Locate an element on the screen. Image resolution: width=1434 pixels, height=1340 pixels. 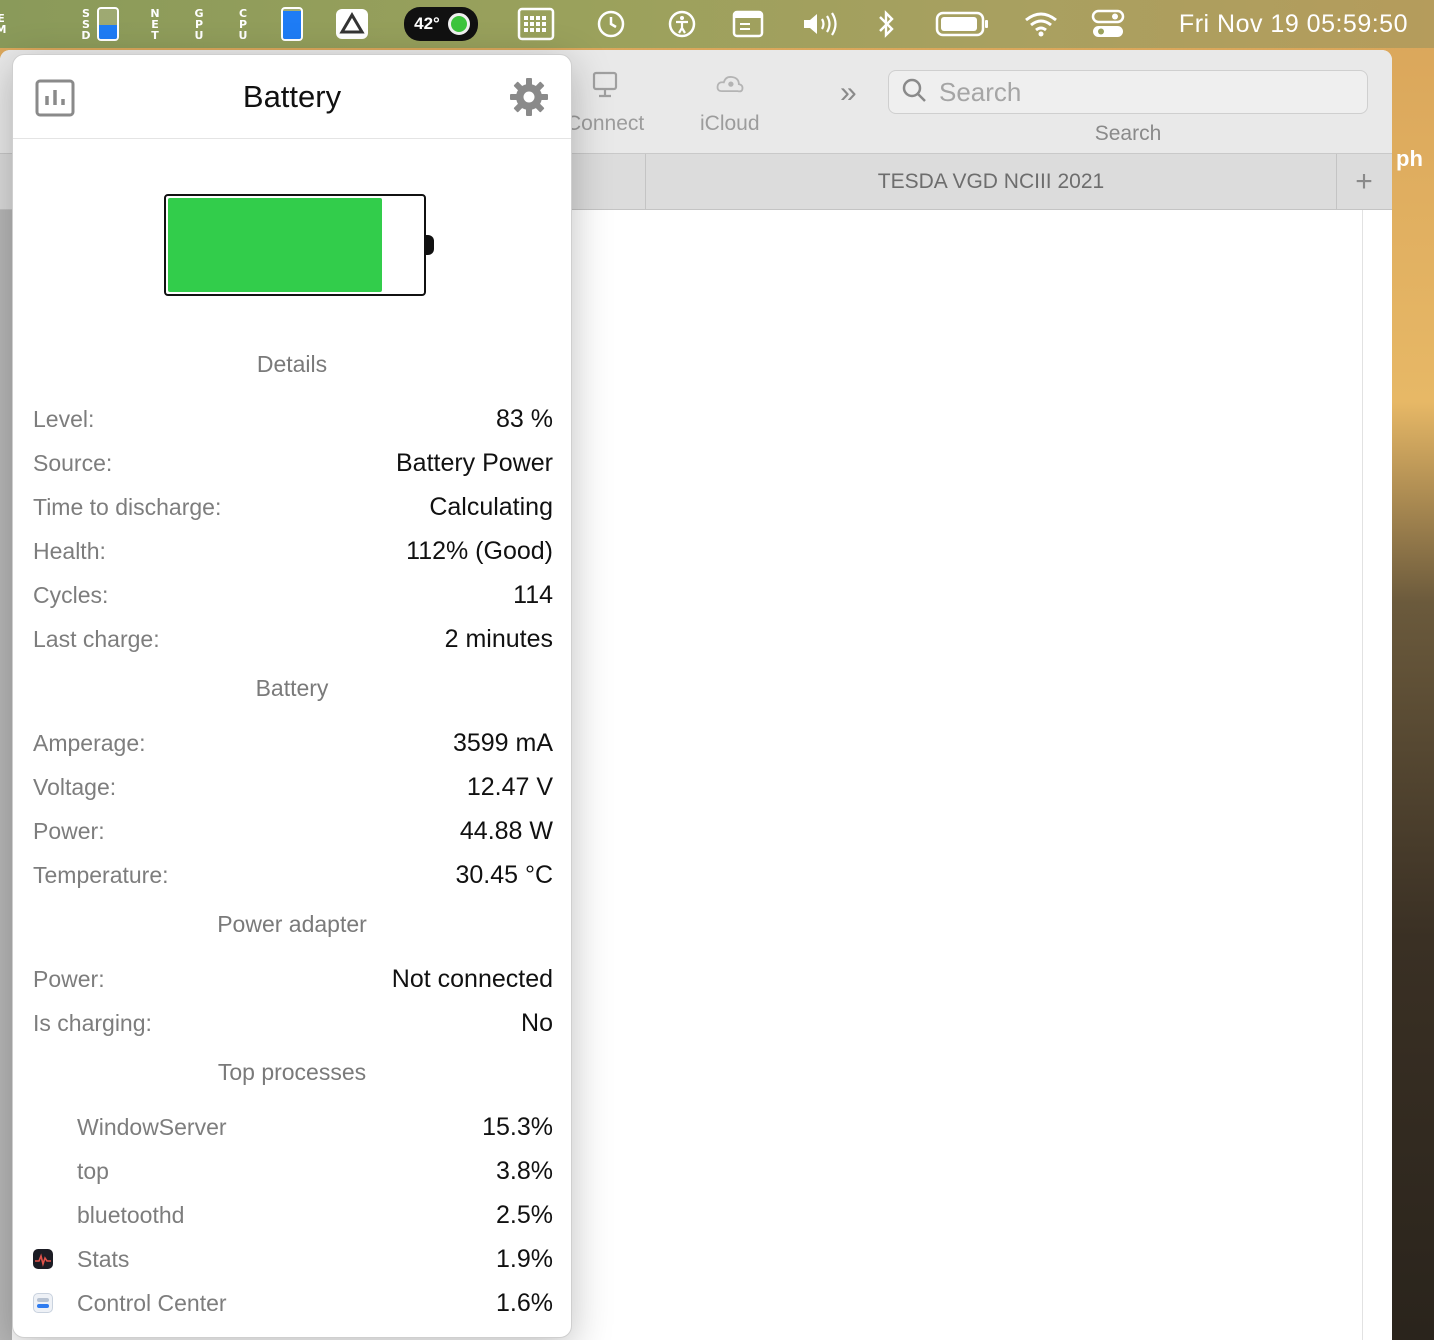
detail-row: Cycles: 114 is located at coordinates (293, 595).